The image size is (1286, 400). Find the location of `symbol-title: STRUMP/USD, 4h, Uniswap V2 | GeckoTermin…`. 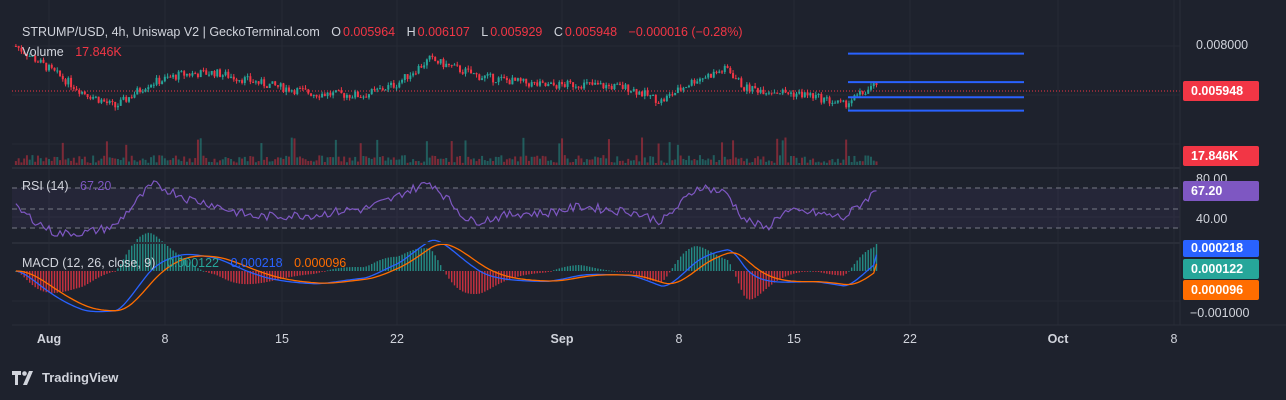

symbol-title: STRUMP/USD, 4h, Uniswap V2 | GeckoTermin… is located at coordinates (171, 32).